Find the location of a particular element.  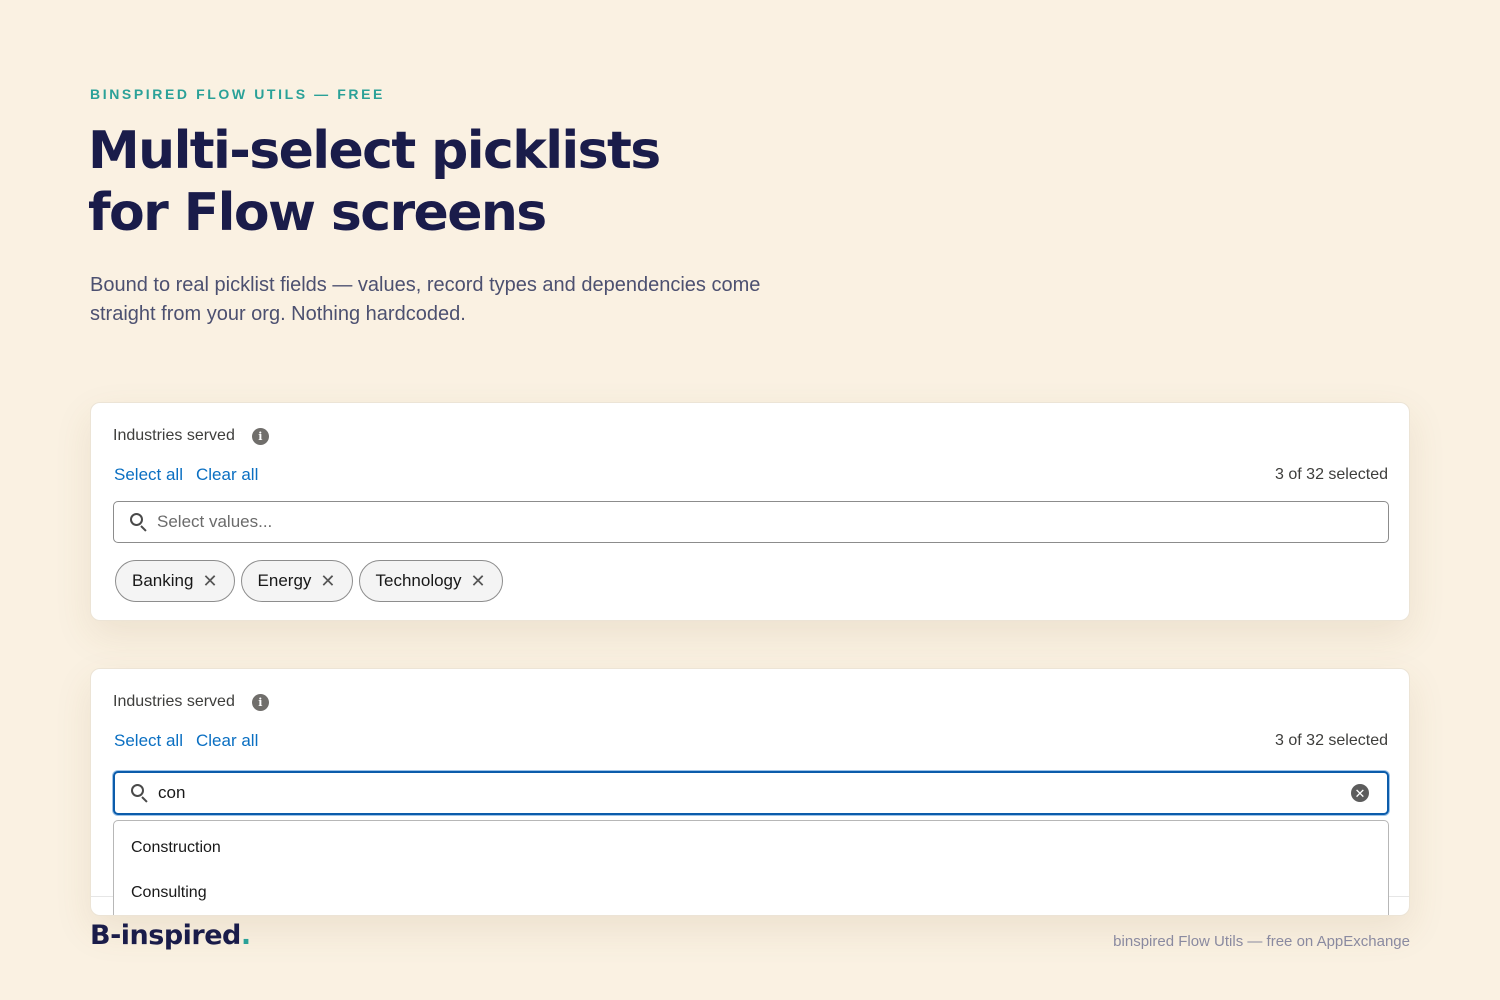

pill-energy: Energy ✕ is located at coordinates (296, 581).